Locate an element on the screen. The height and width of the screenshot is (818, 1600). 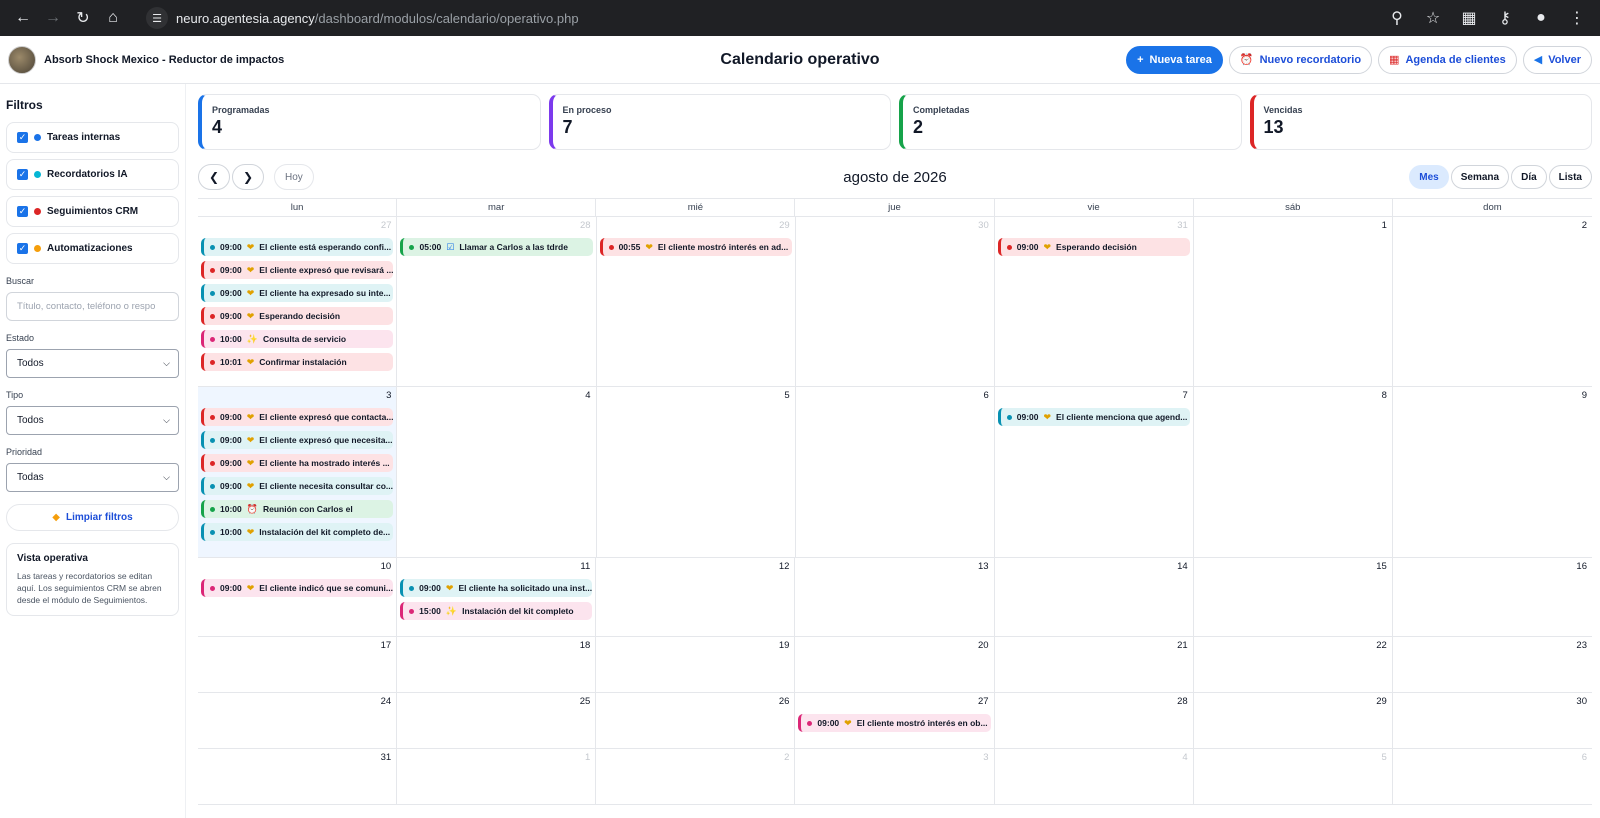
filter-ai-reminders: ✓ Recordatorios IA is located at coordinates (92, 174).